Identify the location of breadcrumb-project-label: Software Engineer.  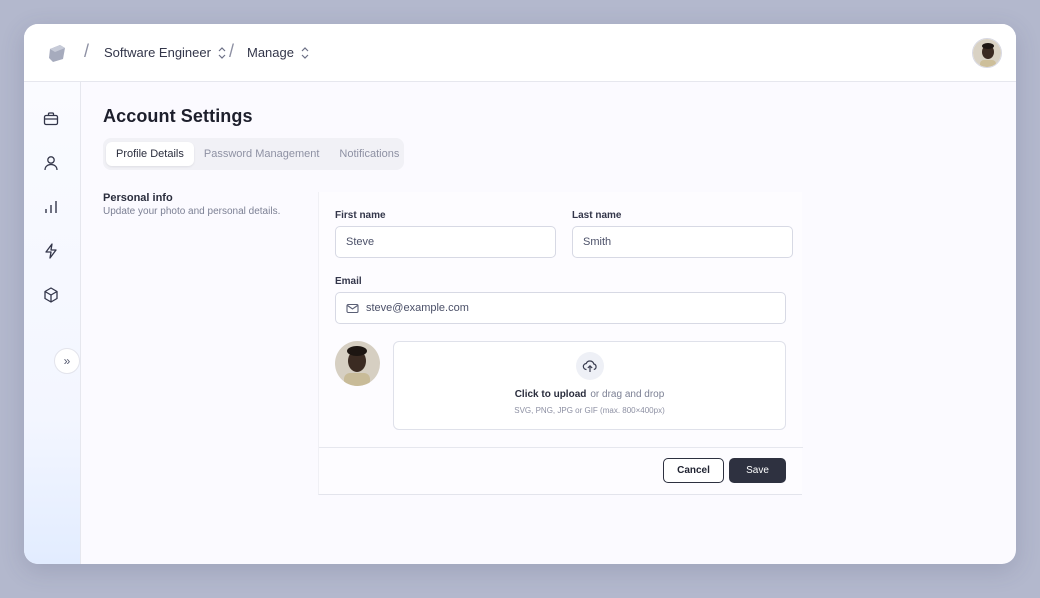
(157, 52).